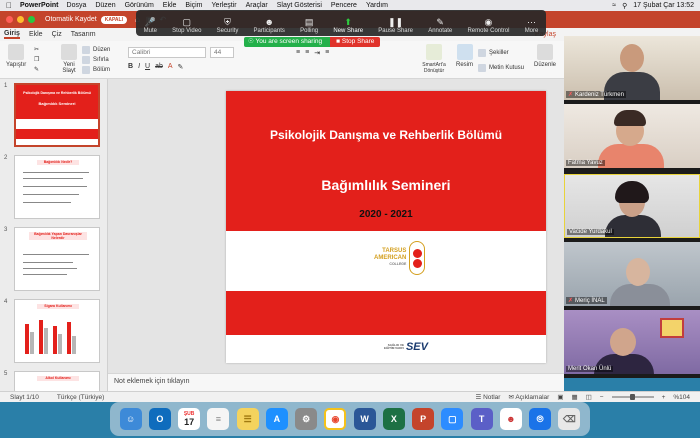 The image size is (700, 438). Describe the element at coordinates (57, 259) in the screenshot. I see `thumbnail-slide: Bağımlılık Yapan Davranışlar Nelerdir` at that location.